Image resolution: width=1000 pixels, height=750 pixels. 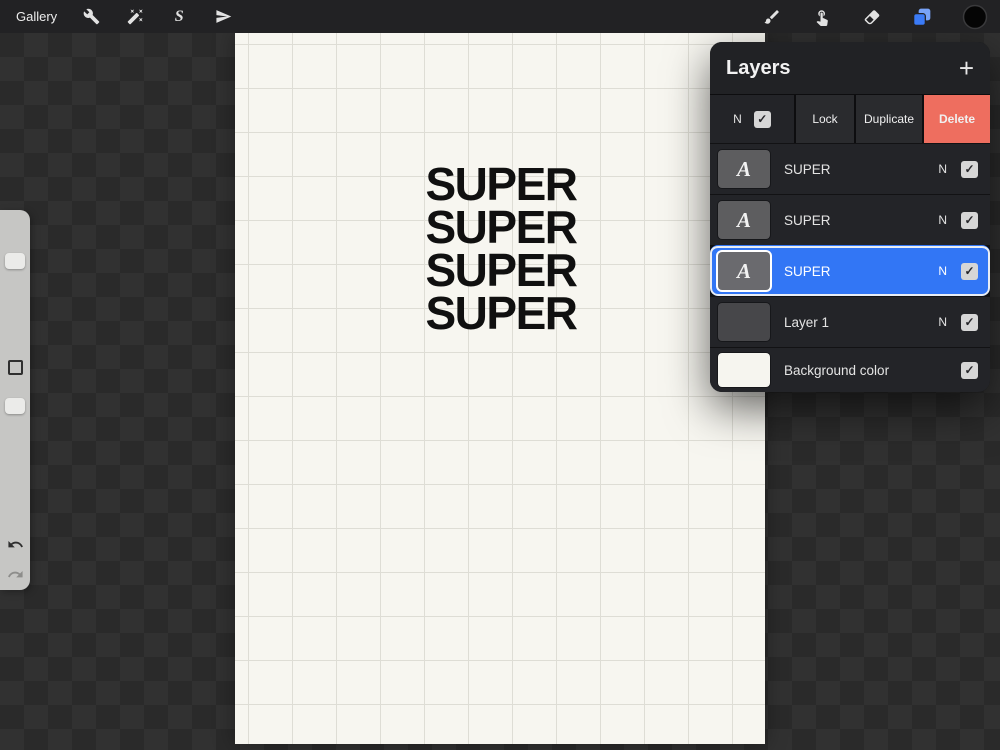 I want to click on layer-name: Layer 1, so click(x=807, y=322).